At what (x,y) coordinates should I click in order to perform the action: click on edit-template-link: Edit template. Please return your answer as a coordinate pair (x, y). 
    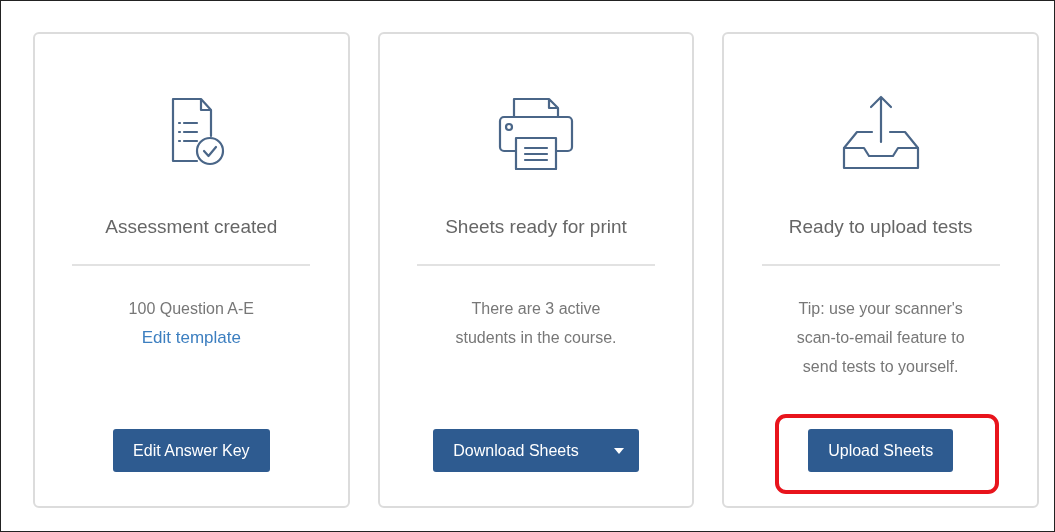
    Looking at the image, I should click on (191, 337).